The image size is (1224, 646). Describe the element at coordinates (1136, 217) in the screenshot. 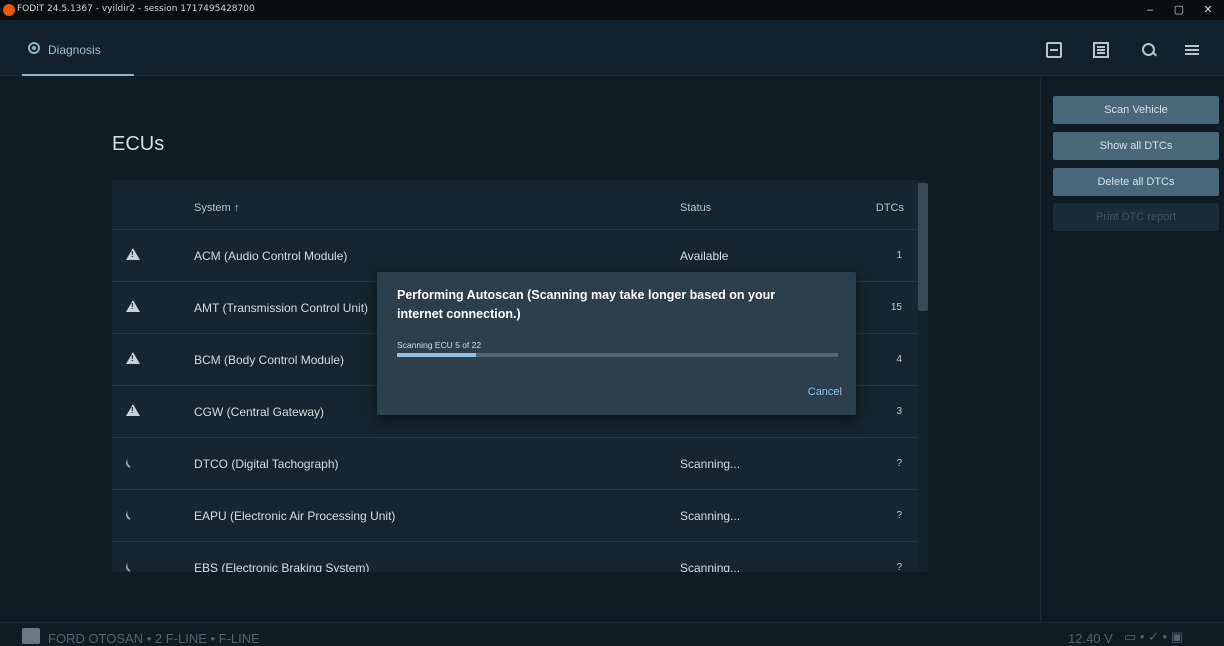

I see `print-dtc-report-button: Print DTC report` at that location.